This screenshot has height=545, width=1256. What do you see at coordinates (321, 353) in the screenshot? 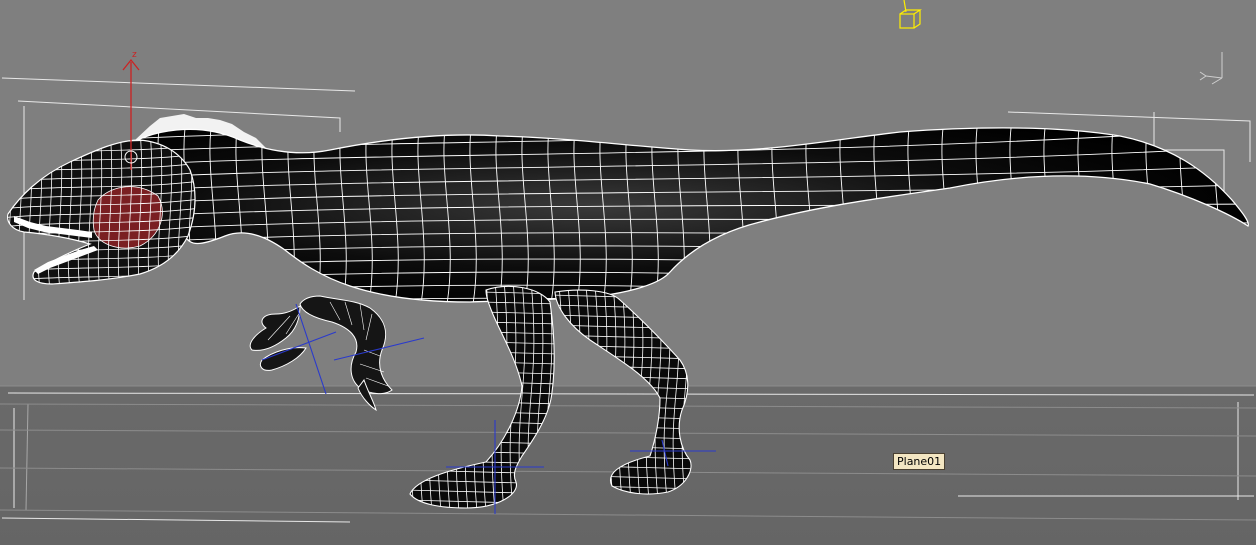
I see `forelimbs` at bounding box center [321, 353].